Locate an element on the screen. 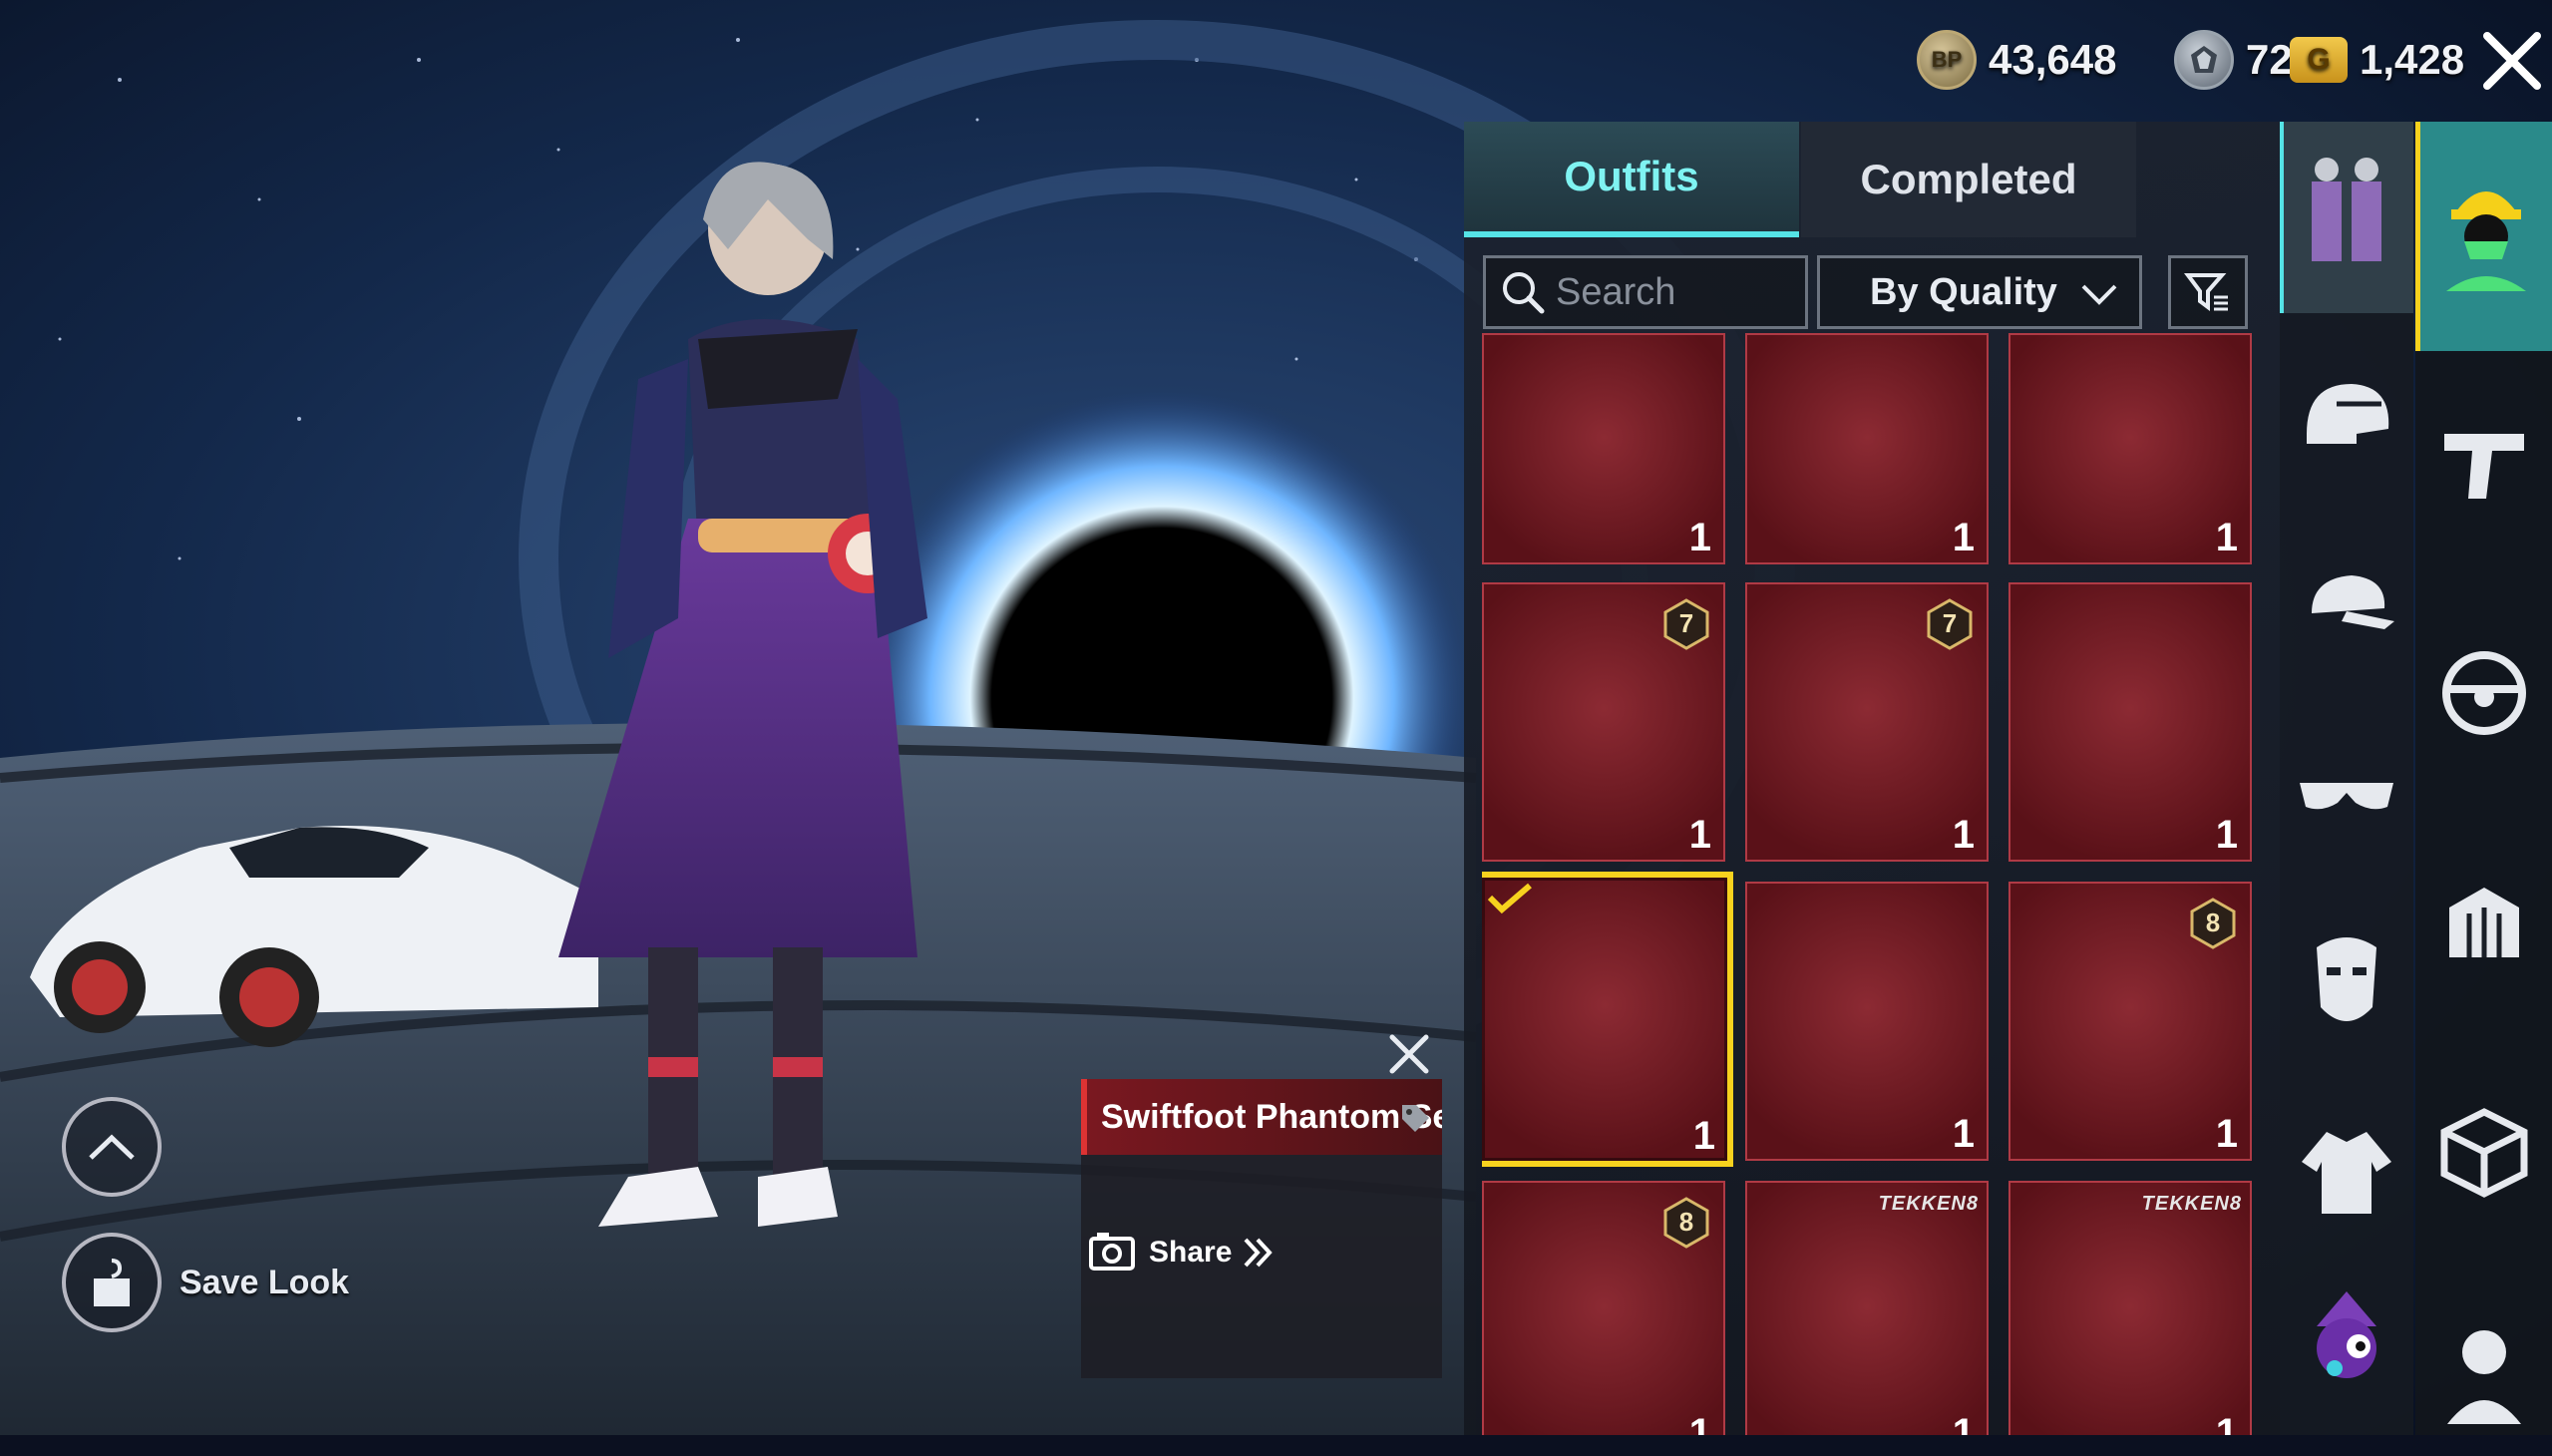  popup-close-icon is located at coordinates (1409, 1054).